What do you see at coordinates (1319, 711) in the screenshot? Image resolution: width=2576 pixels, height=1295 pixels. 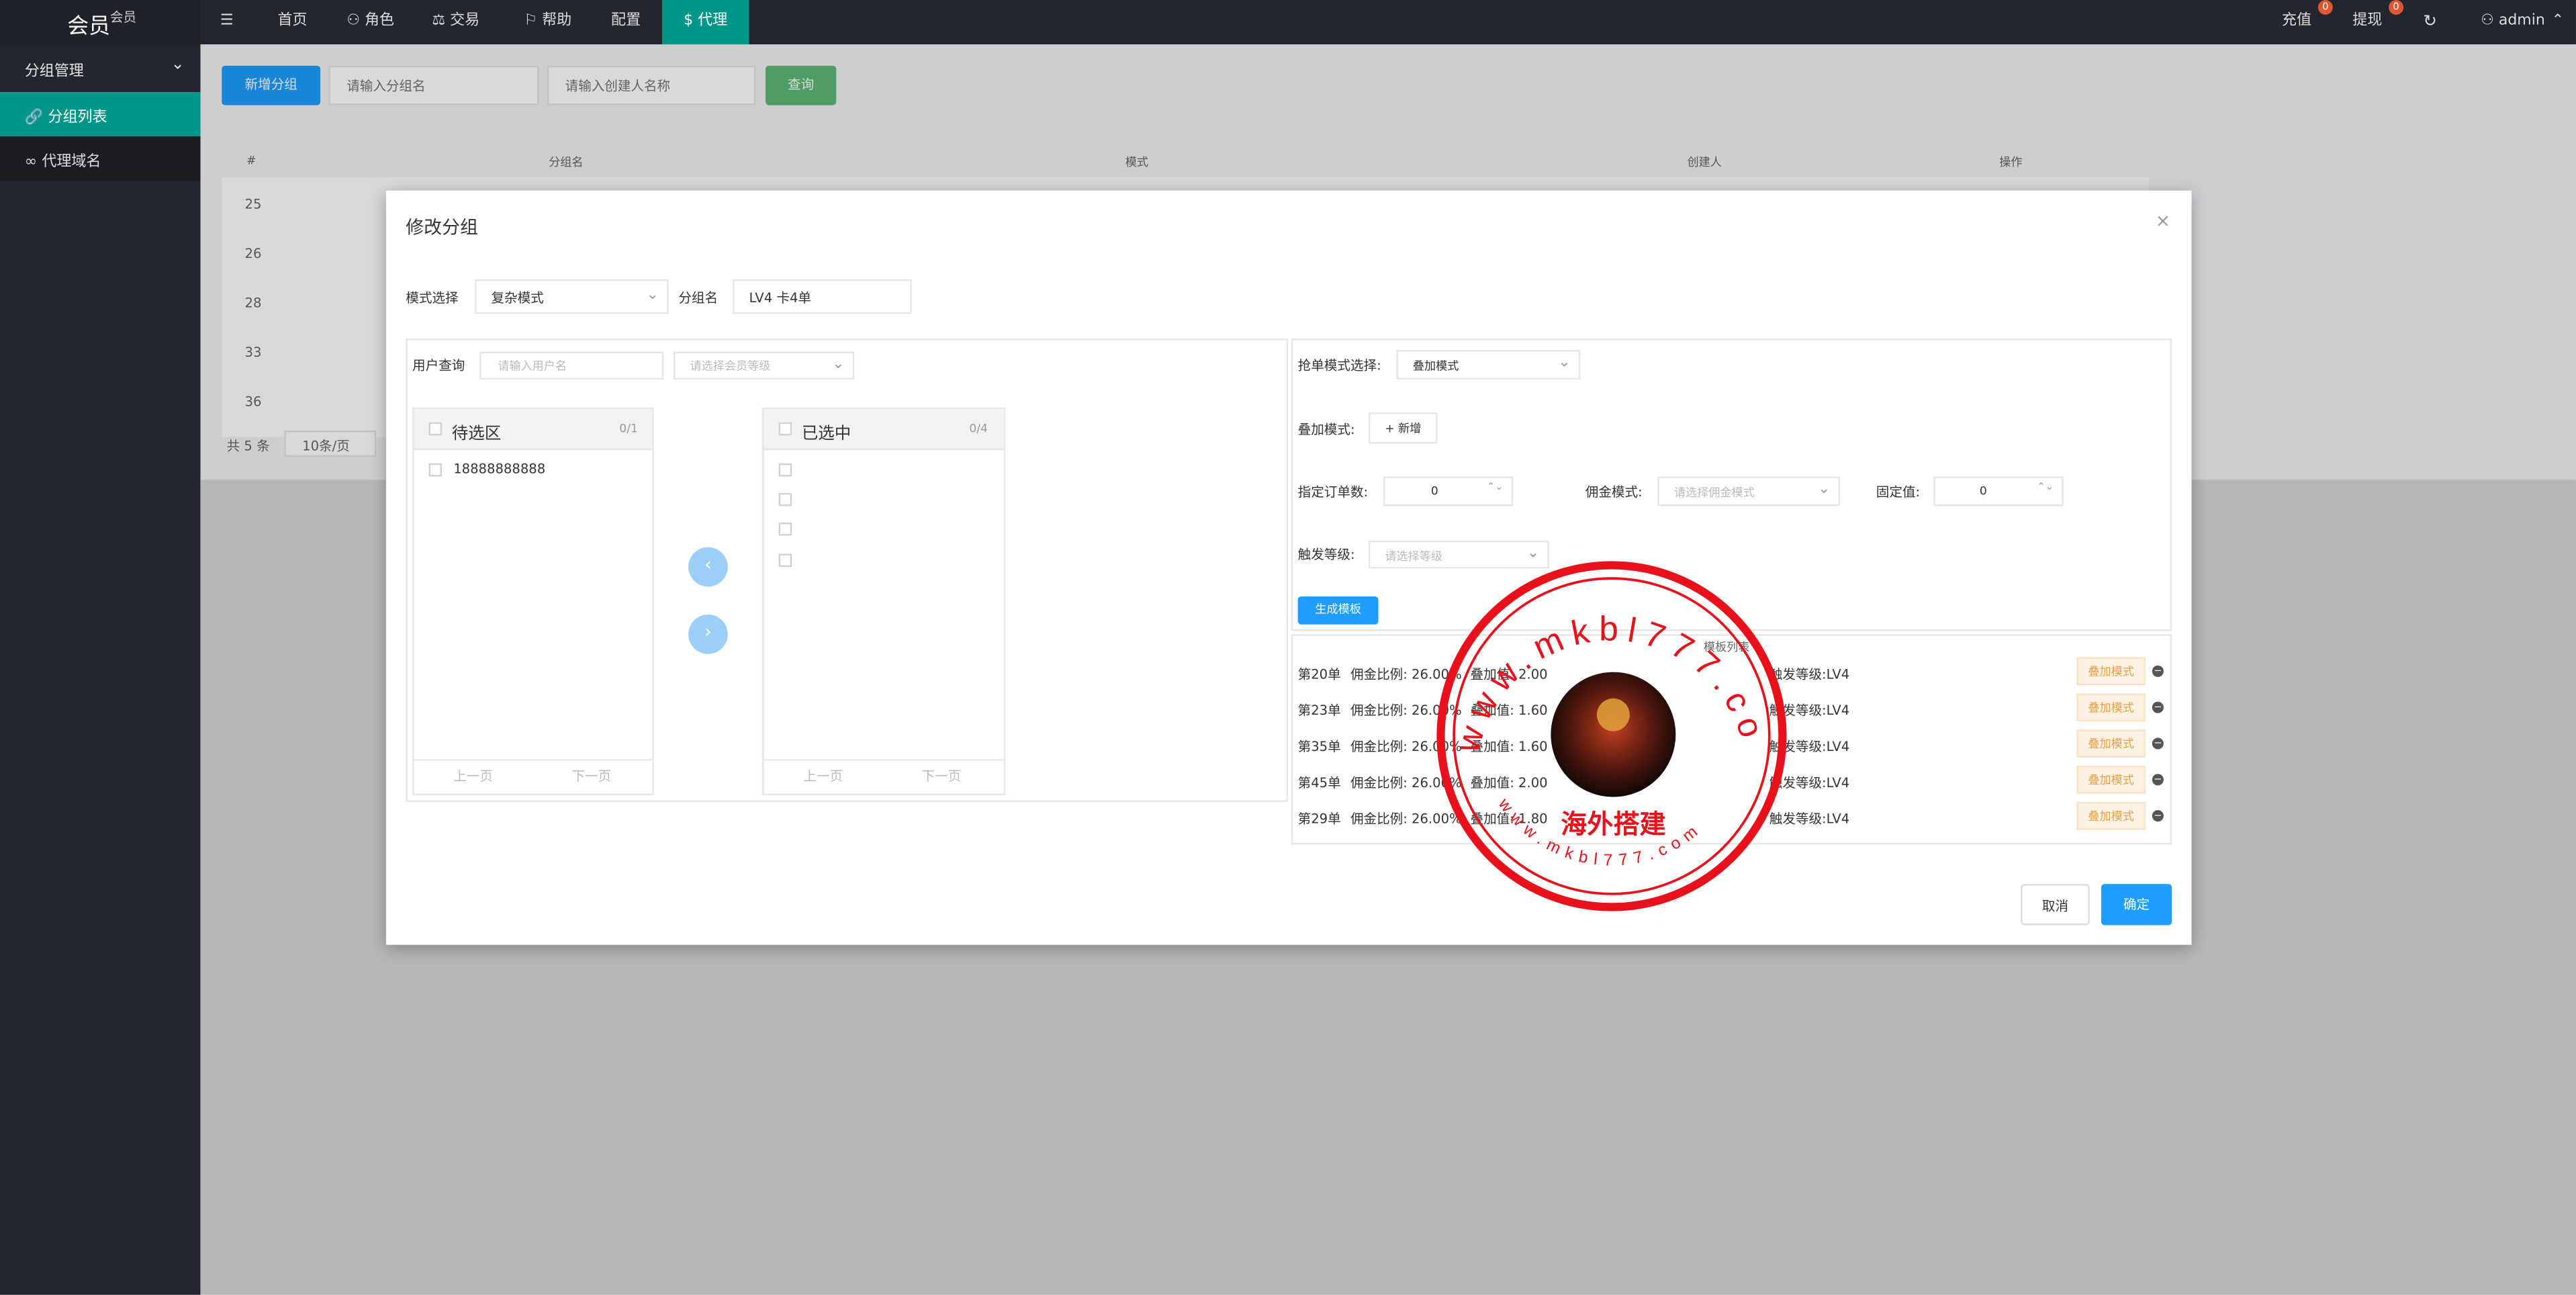 I see `template-order: 第23单` at bounding box center [1319, 711].